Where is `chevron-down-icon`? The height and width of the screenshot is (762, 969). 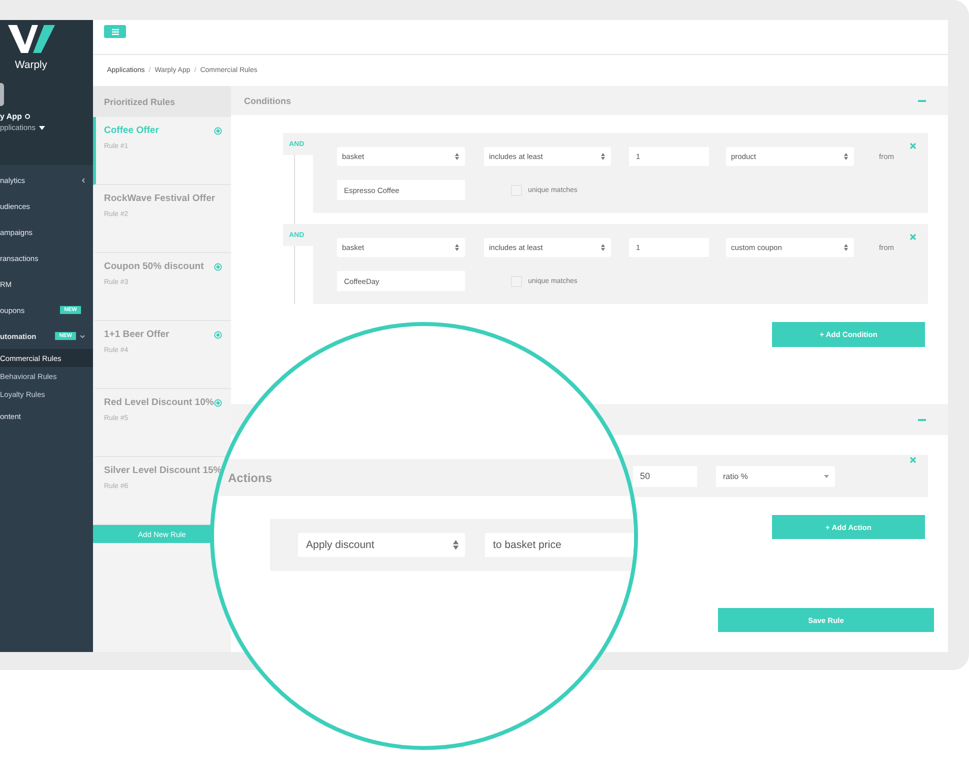
chevron-down-icon is located at coordinates (82, 336).